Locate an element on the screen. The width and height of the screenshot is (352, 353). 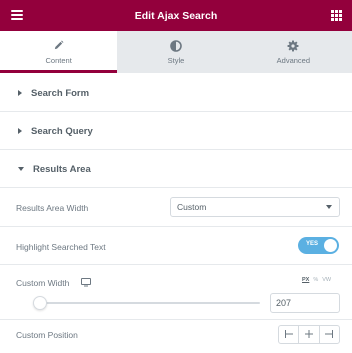
custom-position-group is located at coordinates (309, 334).